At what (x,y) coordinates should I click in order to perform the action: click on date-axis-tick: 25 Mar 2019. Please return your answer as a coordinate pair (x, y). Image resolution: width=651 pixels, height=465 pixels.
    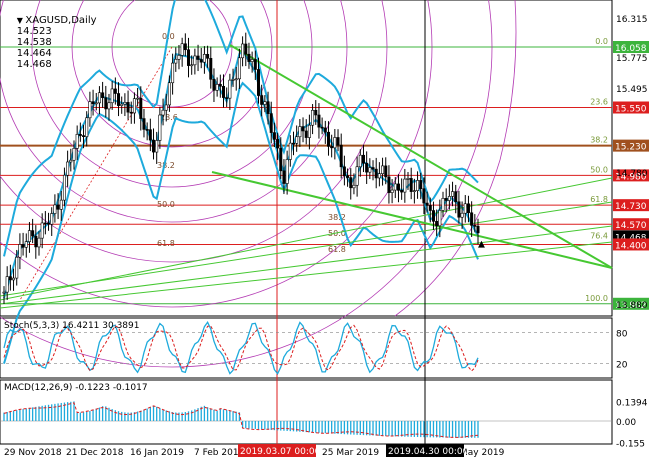
    Looking at the image, I should click on (350, 453).